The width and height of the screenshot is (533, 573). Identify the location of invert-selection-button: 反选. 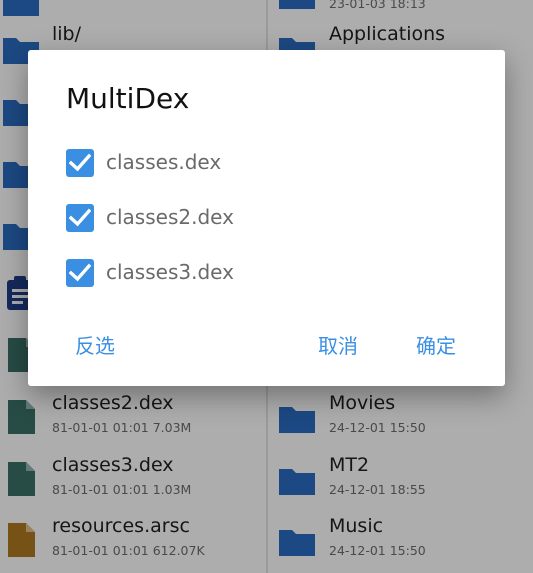
(95, 344).